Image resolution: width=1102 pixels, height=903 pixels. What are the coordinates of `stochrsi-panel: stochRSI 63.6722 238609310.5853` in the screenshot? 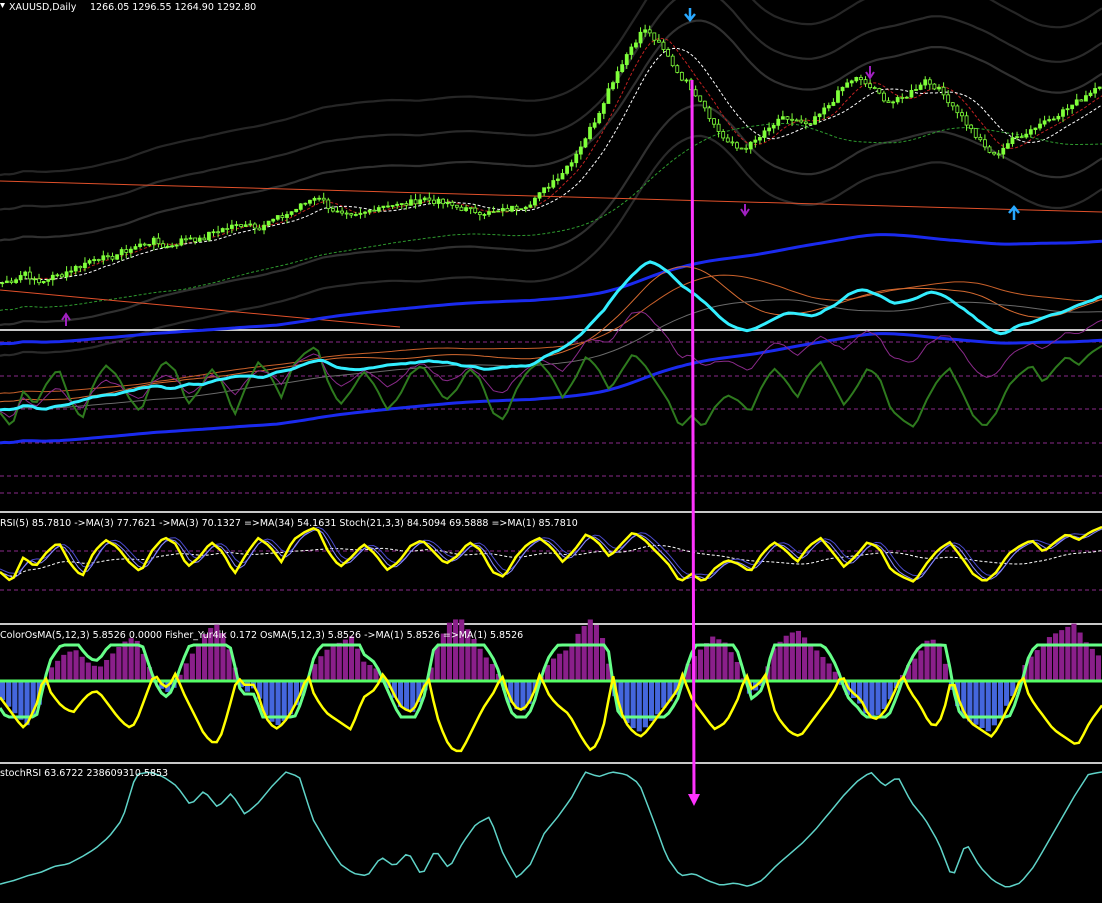 It's located at (551, 828).